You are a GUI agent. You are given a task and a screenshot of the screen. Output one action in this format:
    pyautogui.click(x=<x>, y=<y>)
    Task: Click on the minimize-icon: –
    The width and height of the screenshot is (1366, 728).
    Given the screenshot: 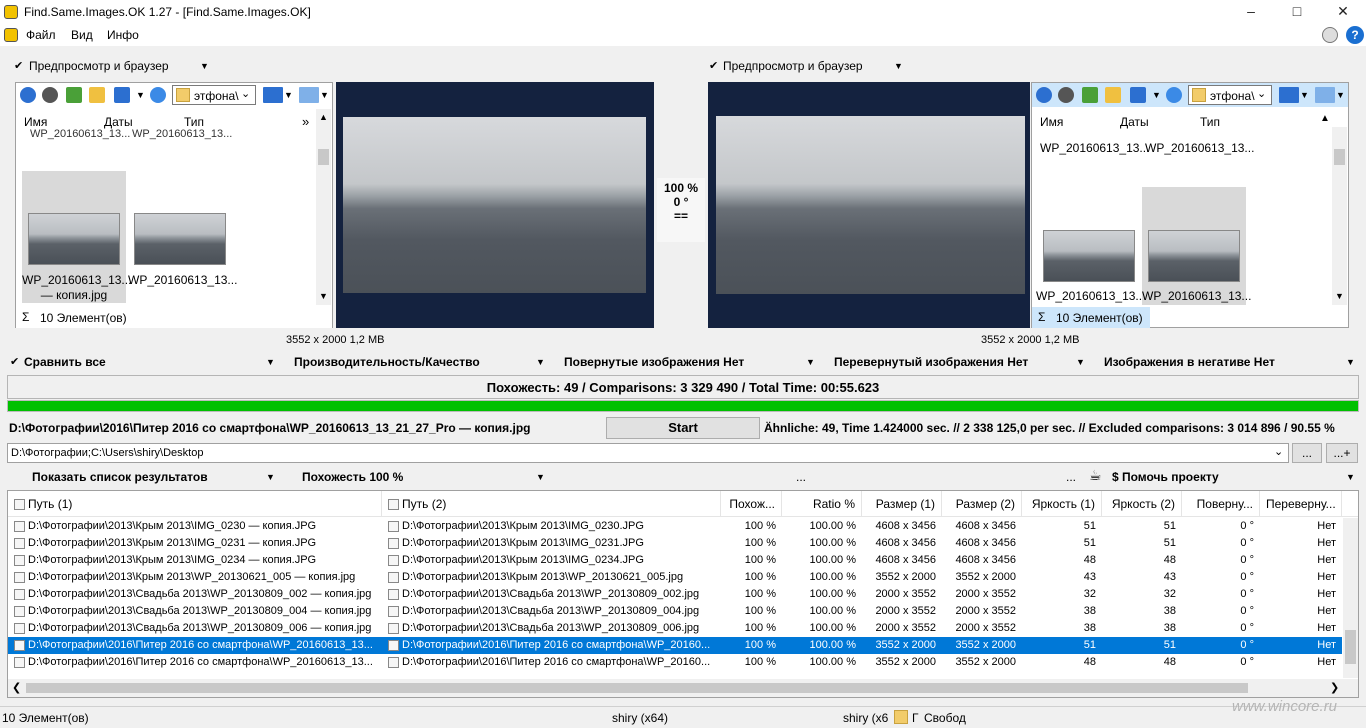 What is the action you would take?
    pyautogui.click(x=1251, y=12)
    